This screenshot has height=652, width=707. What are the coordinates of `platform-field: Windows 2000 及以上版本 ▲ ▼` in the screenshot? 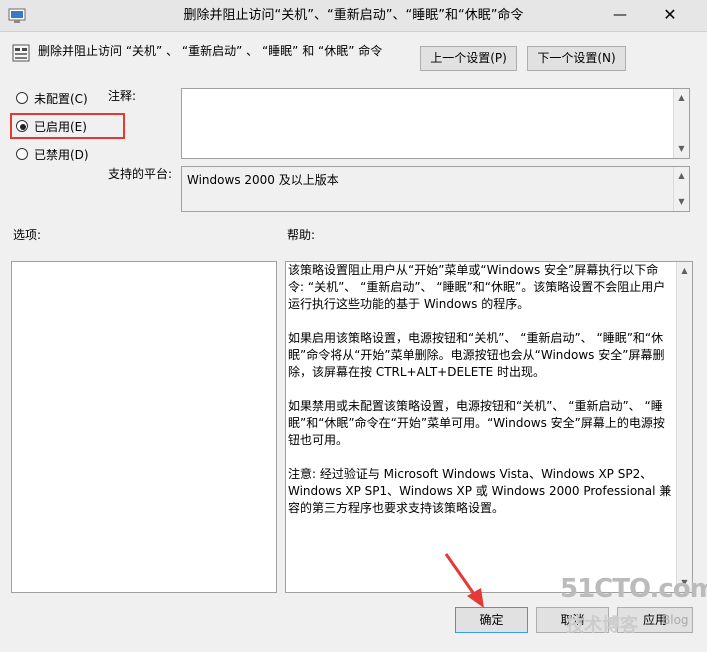 It's located at (435, 189).